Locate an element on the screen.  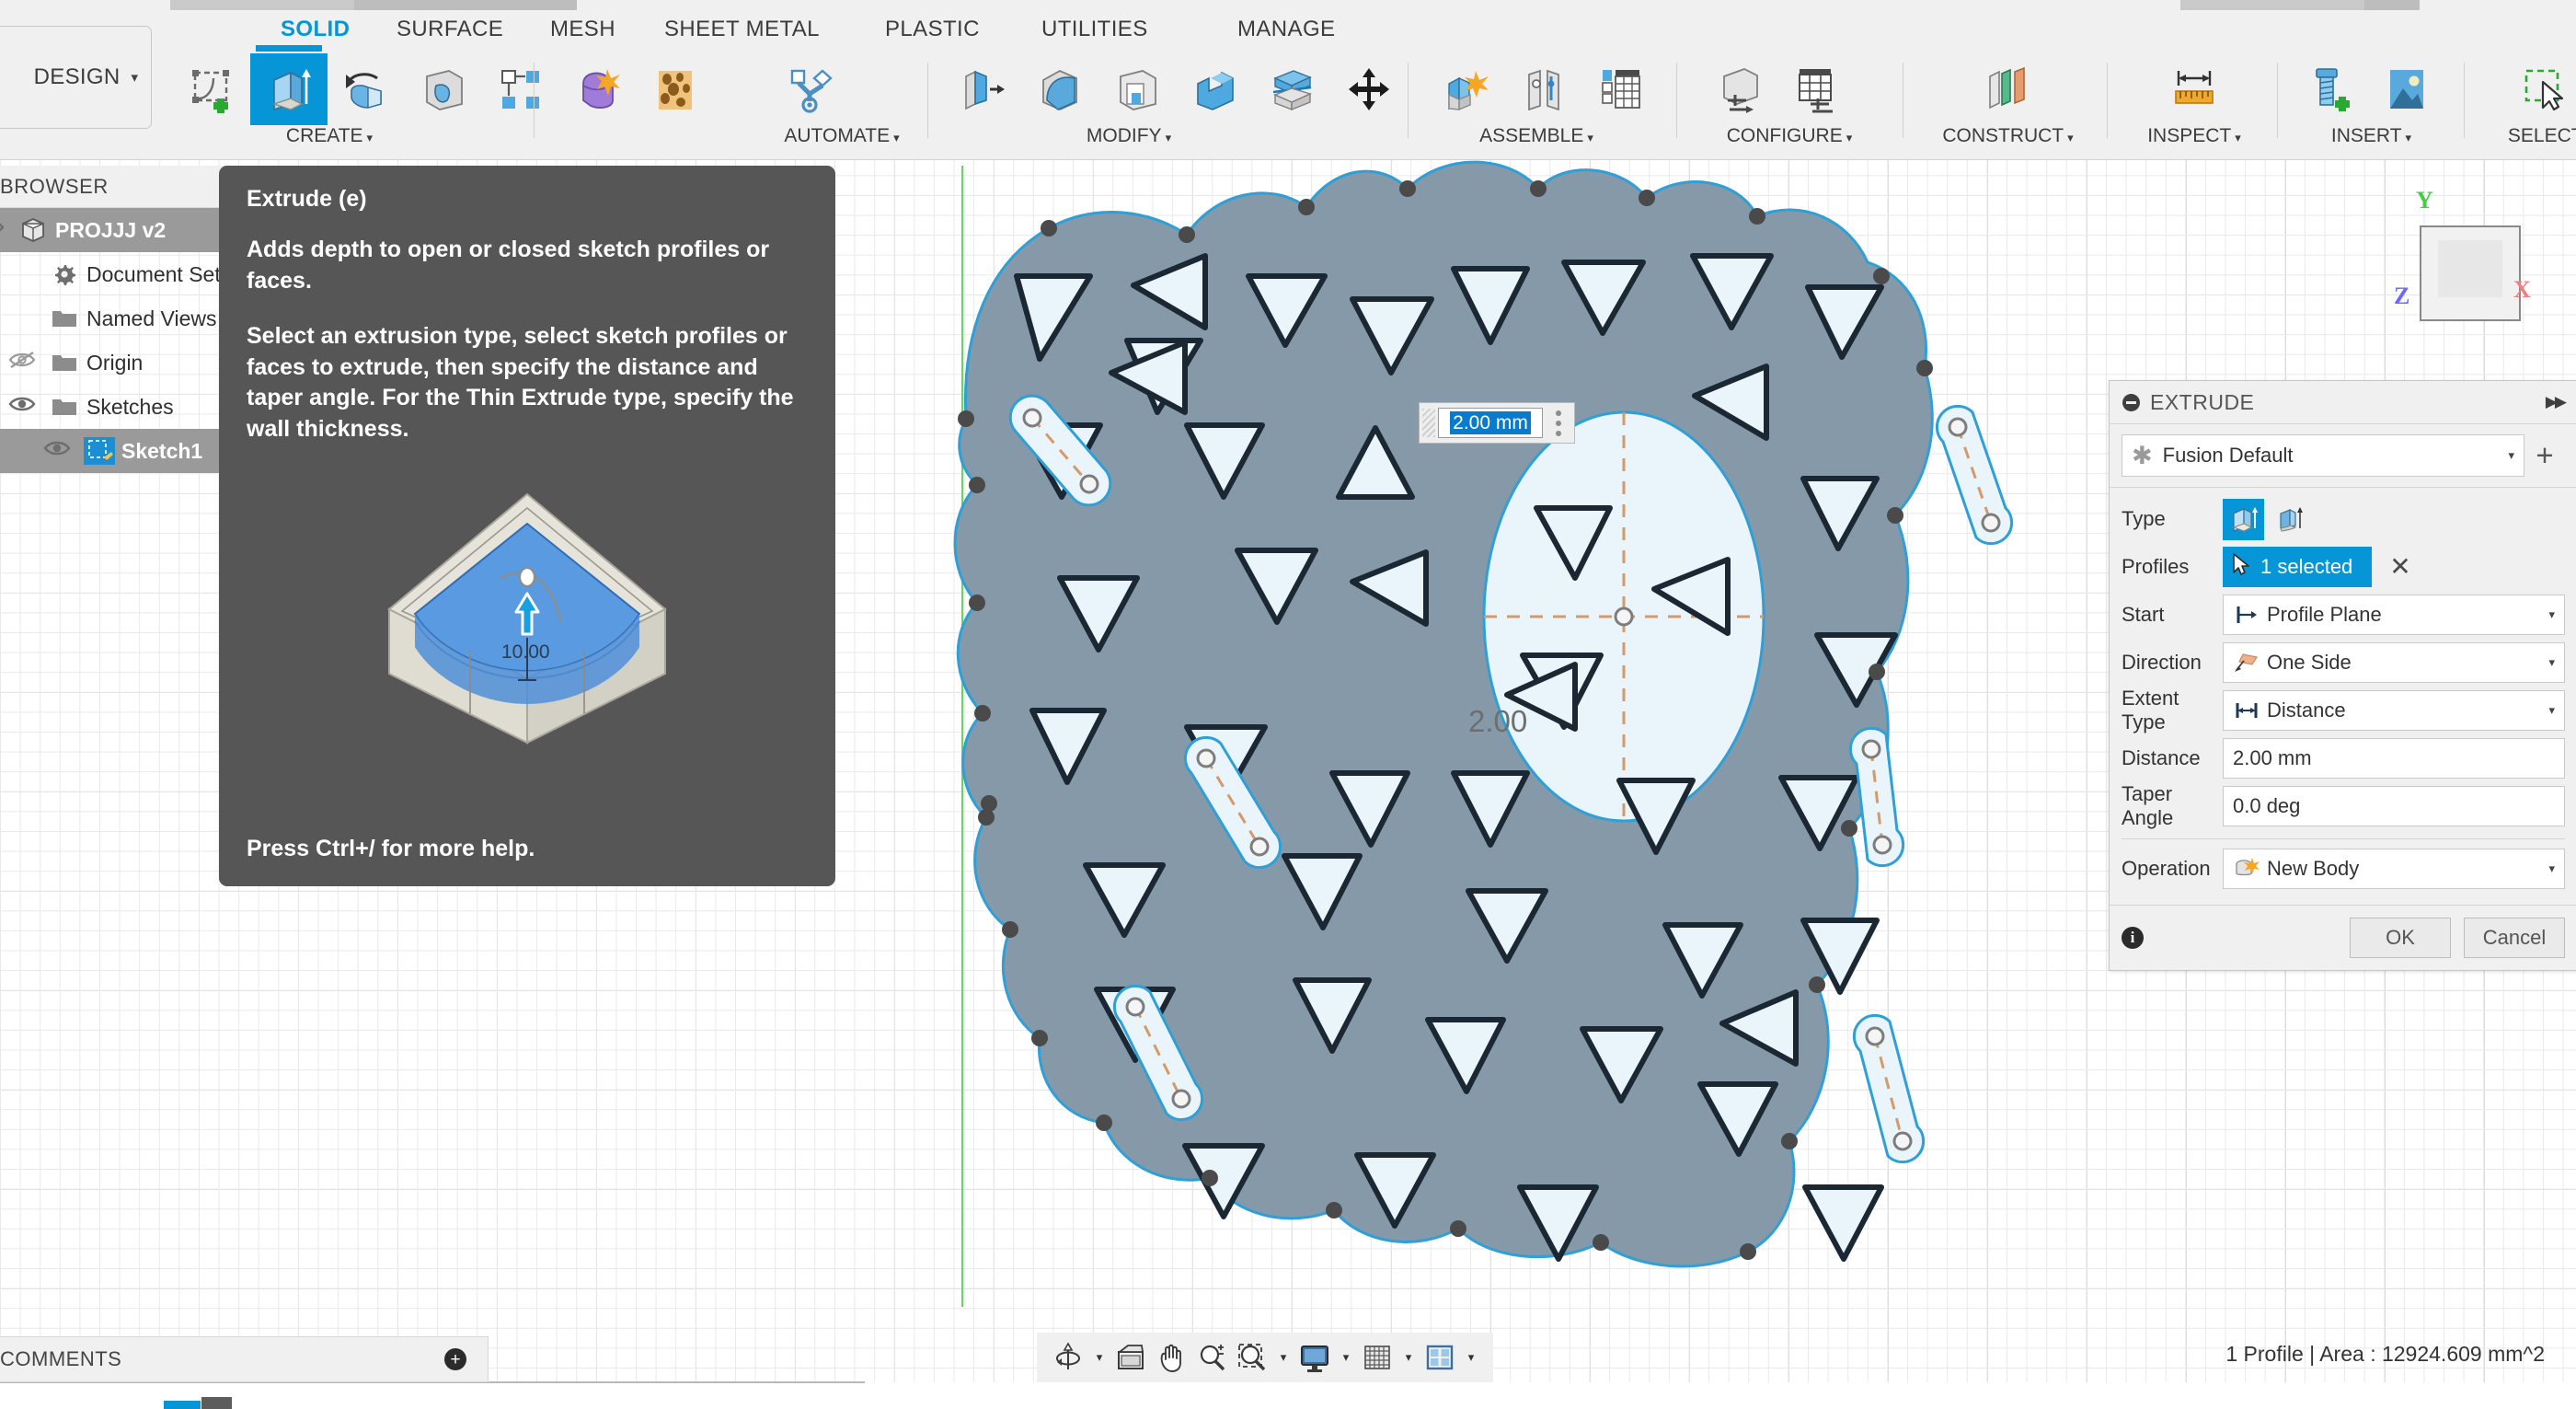
display-settings-button is located at coordinates (1314, 1358).